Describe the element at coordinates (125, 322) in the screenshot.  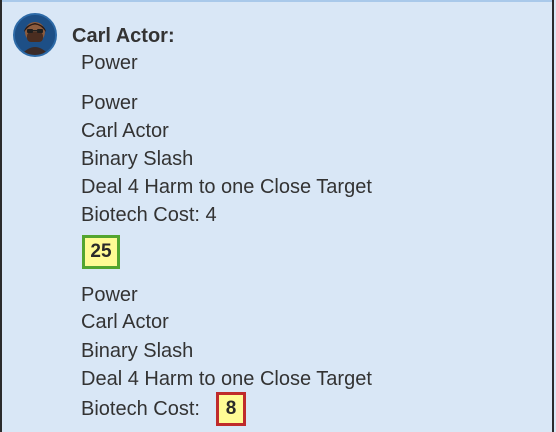
I see `card-2-actor: Carl Actor` at that location.